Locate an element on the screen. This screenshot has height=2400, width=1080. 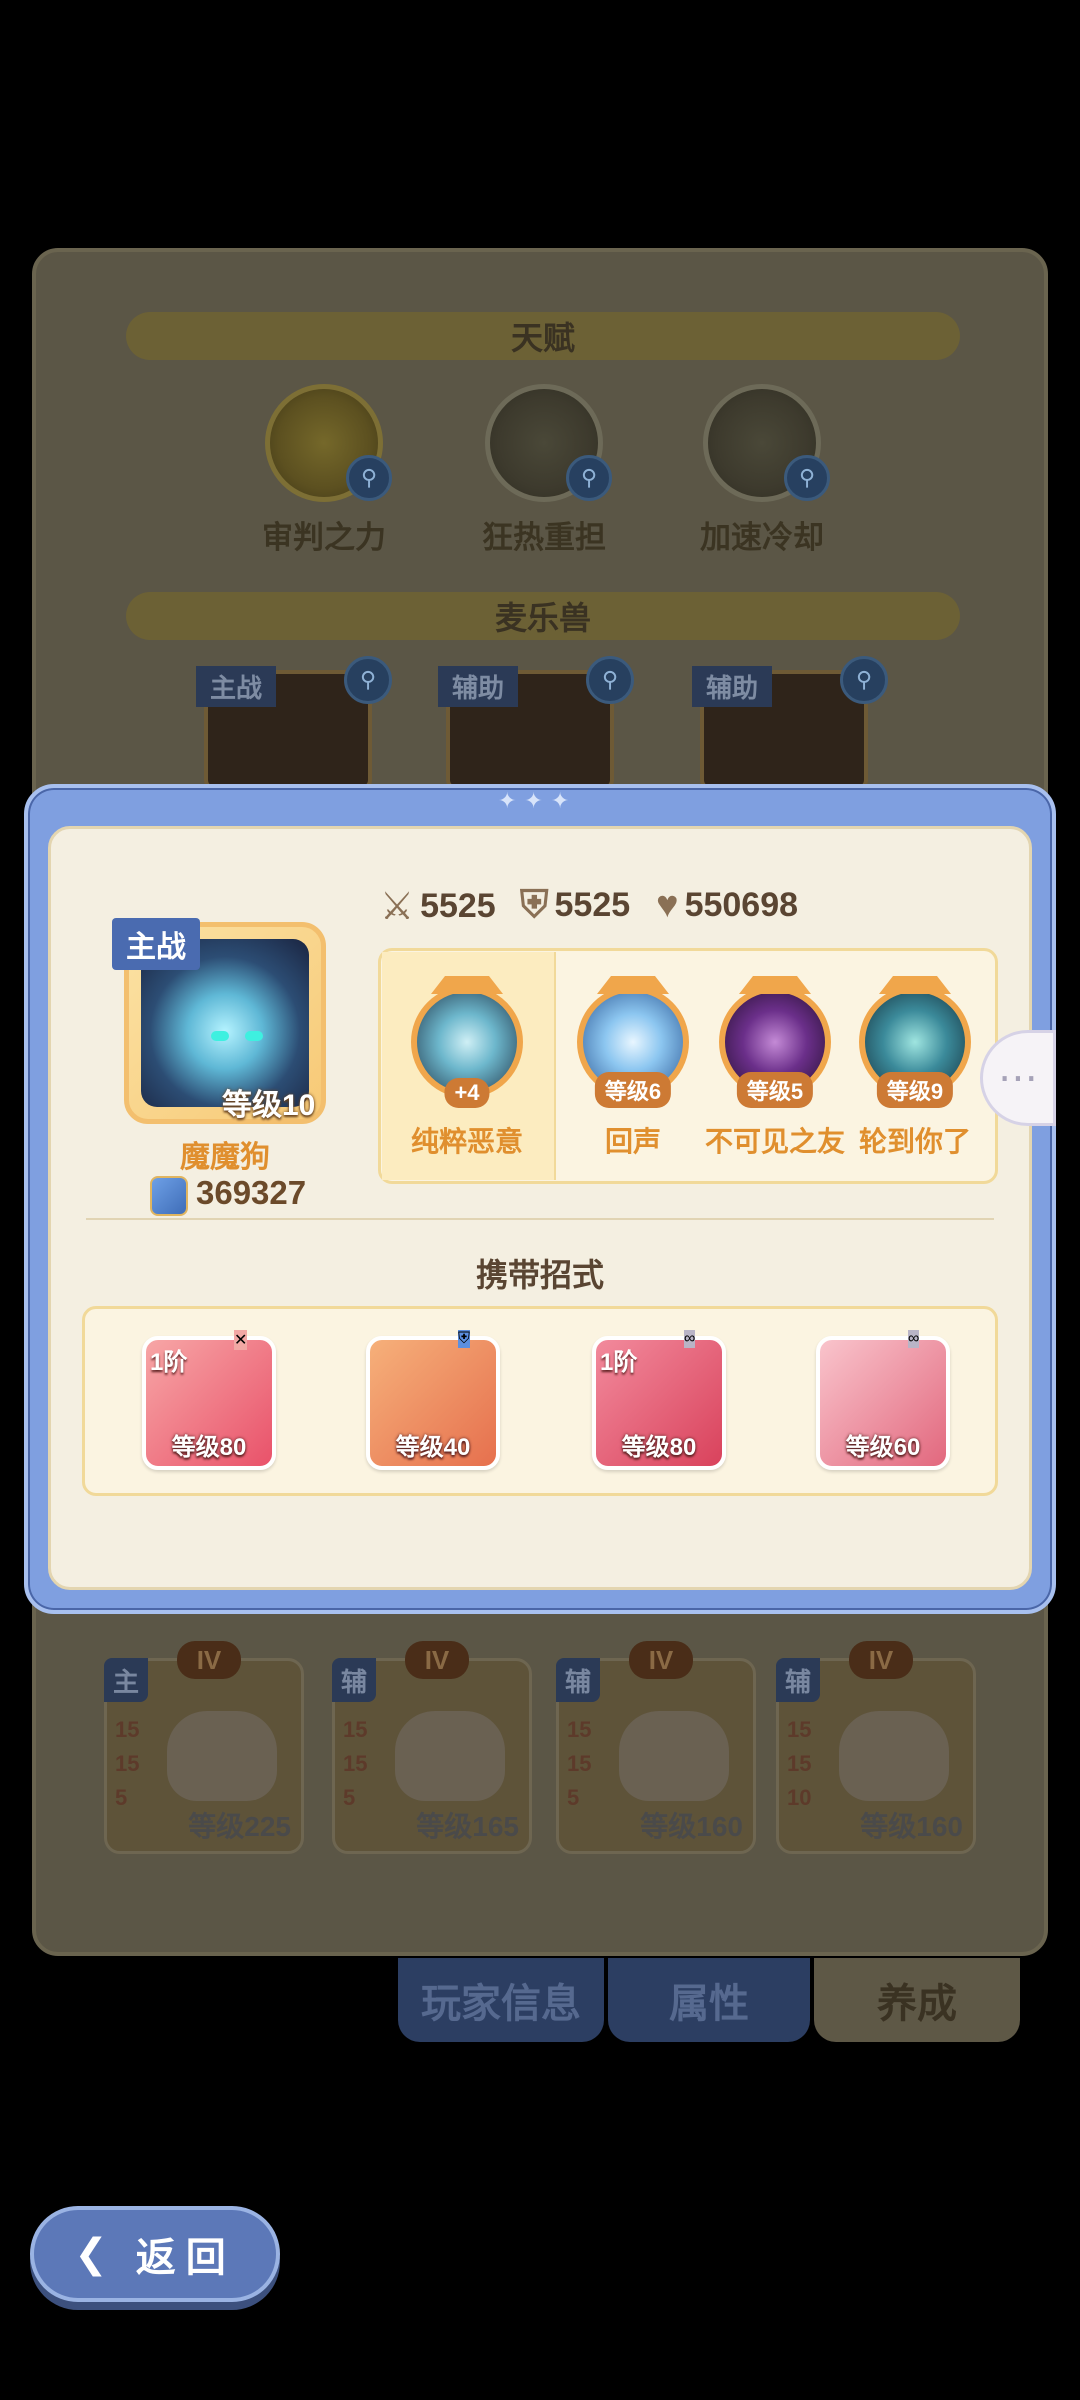
move-level: 等级80 is located at coordinates (659, 1447).